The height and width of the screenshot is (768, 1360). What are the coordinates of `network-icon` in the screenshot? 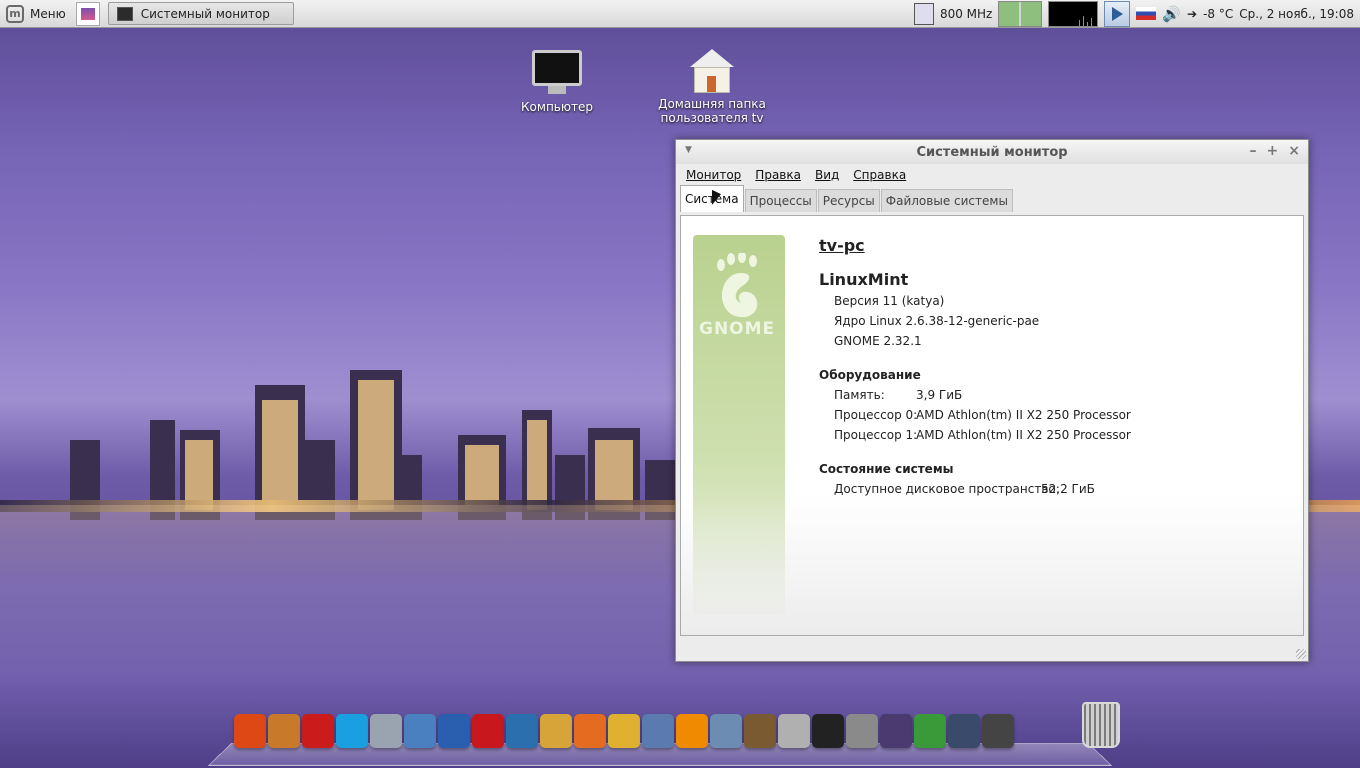 It's located at (522, 731).